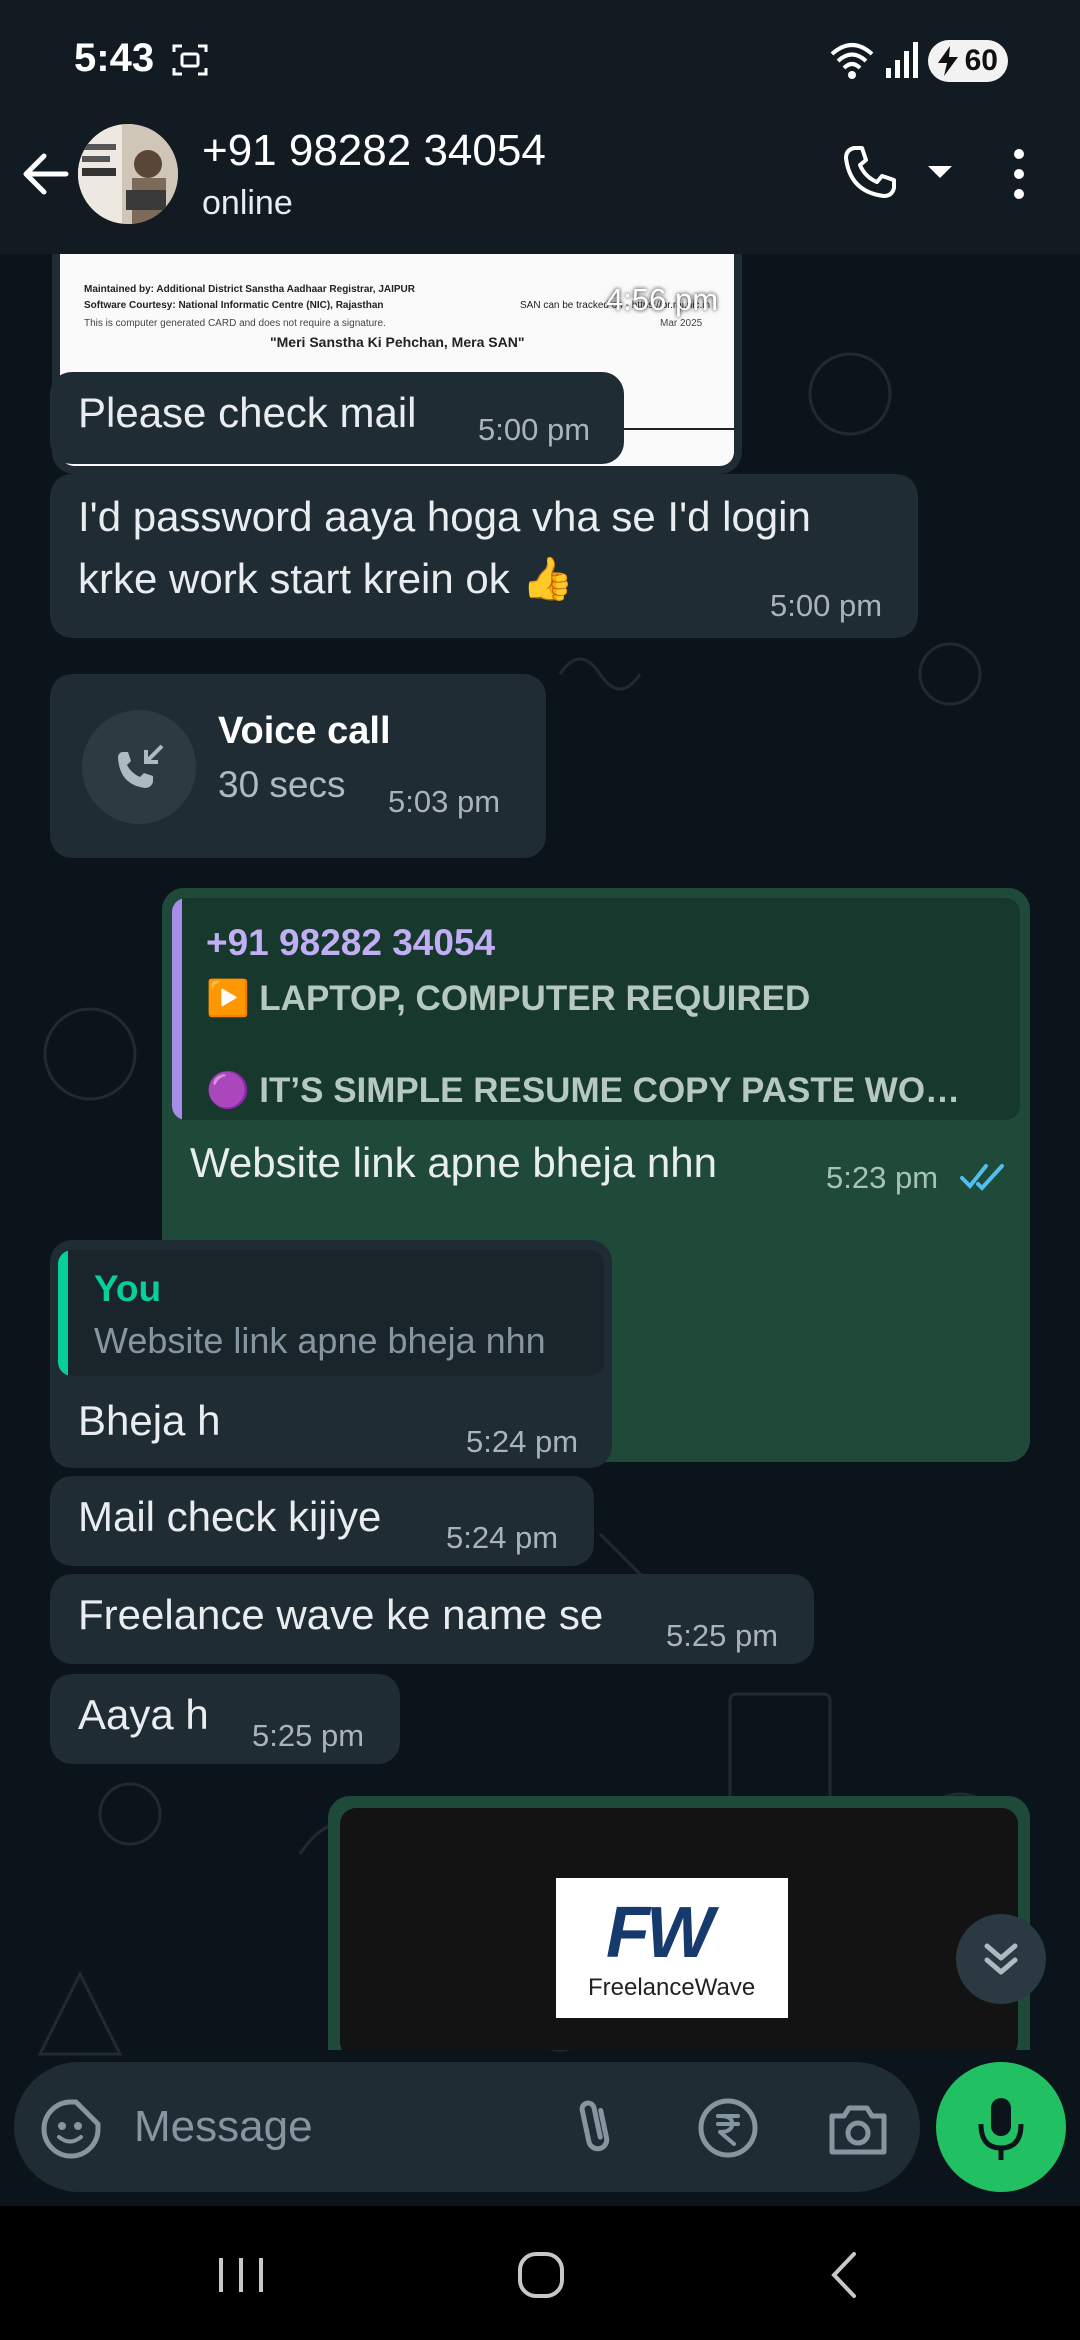  I want to click on incoming-call-icon, so click(141, 766).